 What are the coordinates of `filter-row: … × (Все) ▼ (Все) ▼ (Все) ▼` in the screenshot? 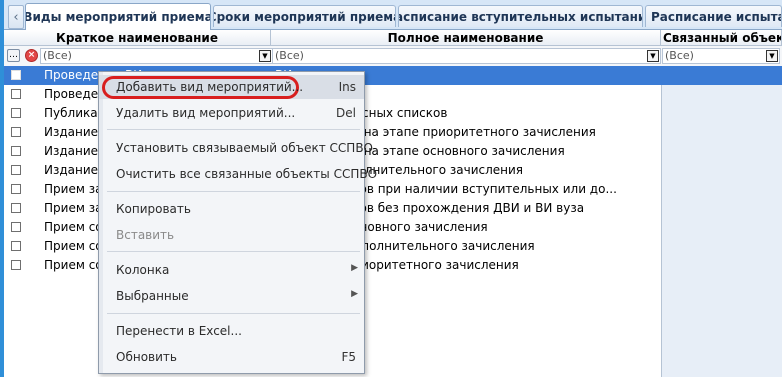 It's located at (393, 56).